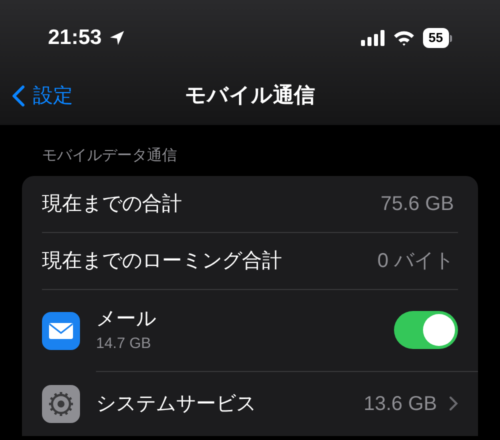 This screenshot has height=440, width=500. What do you see at coordinates (42, 96) in the screenshot?
I see `back-button: 設定` at bounding box center [42, 96].